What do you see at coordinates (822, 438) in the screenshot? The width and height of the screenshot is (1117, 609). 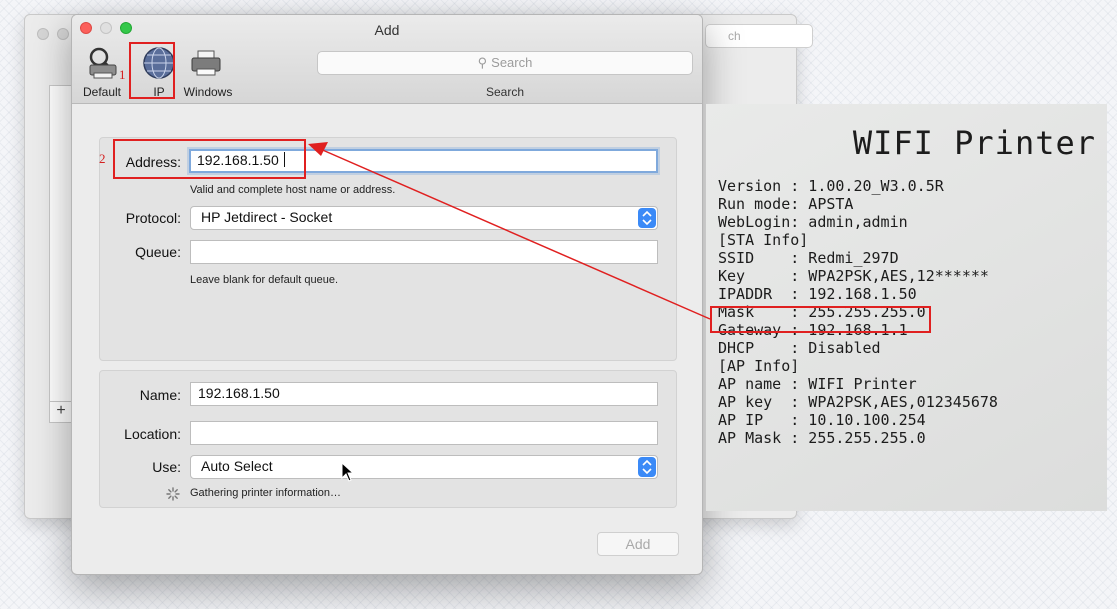 I see `receipt-line: AP Mask : 255.255.255.0` at bounding box center [822, 438].